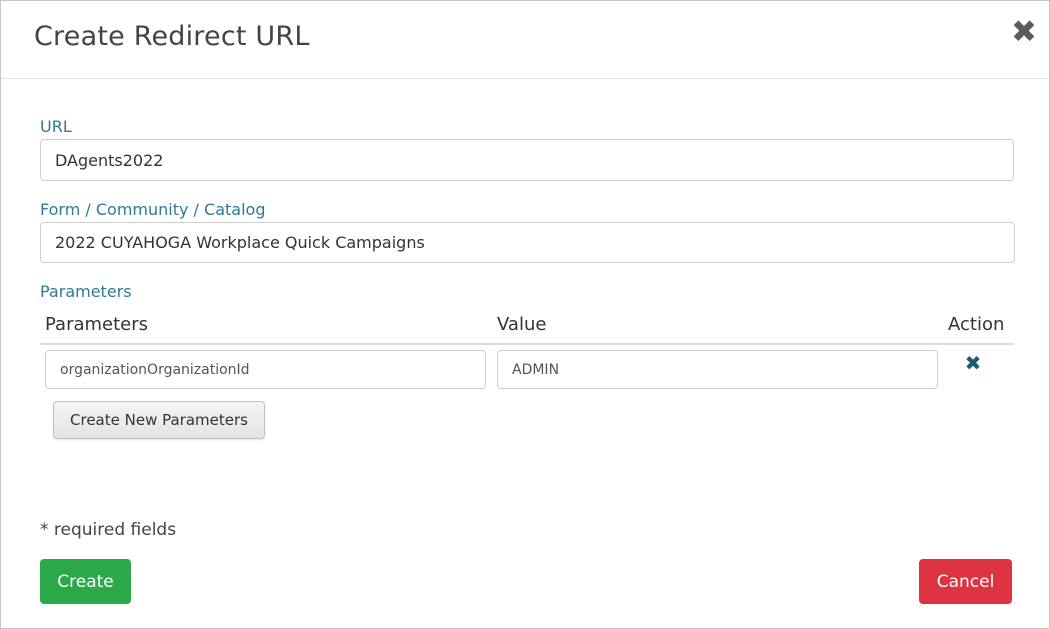 This screenshot has height=629, width=1050. Describe the element at coordinates (265, 369) in the screenshot. I see `parameter-name-input` at that location.